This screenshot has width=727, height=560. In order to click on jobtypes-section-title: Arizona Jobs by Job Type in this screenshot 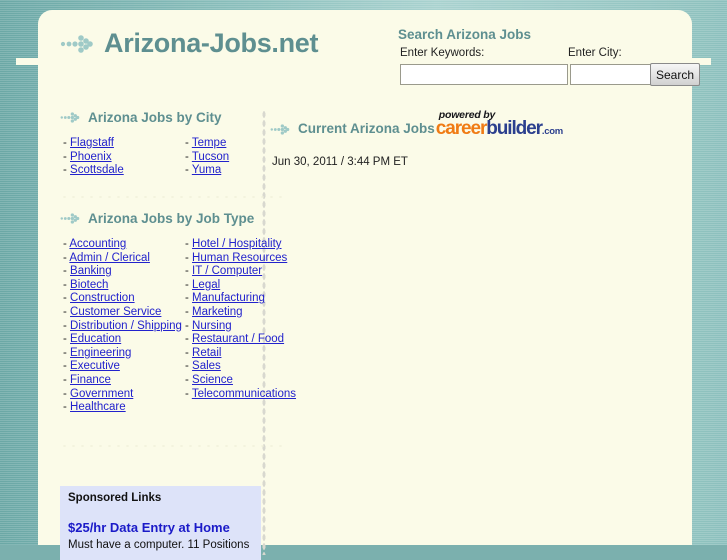, I will do `click(171, 218)`.